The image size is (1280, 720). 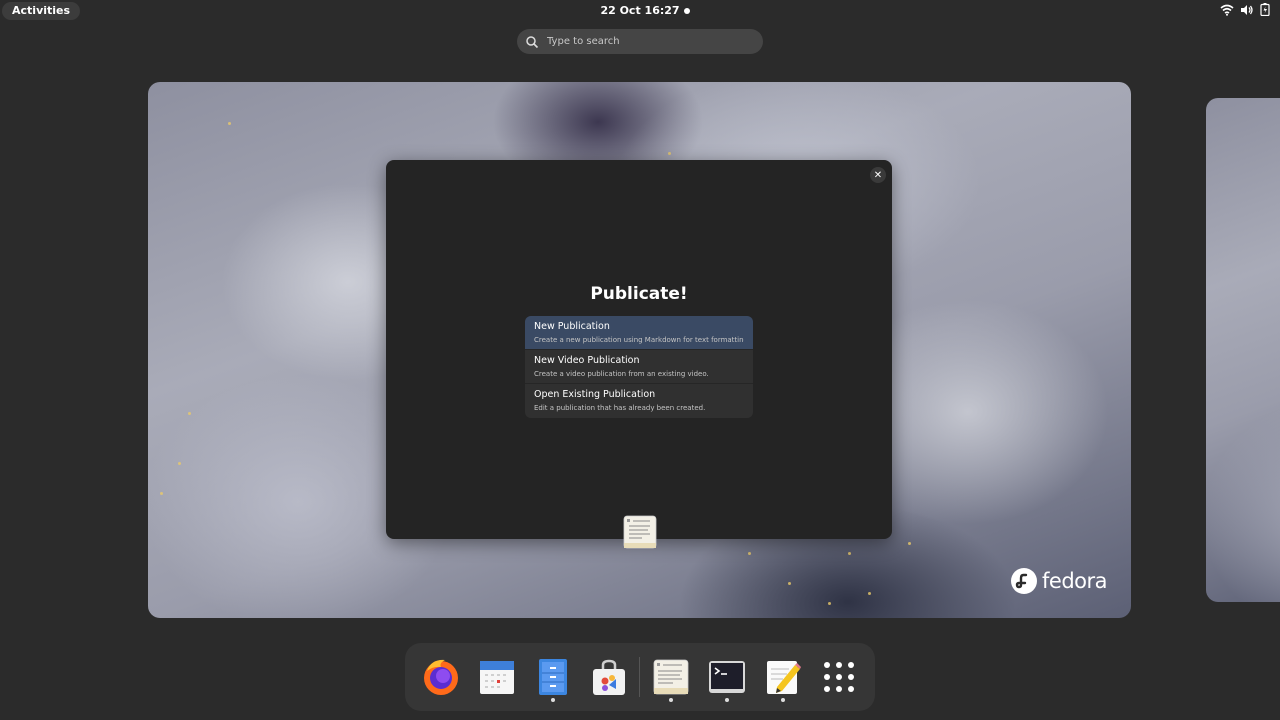 I want to click on search-bar, so click(x=640, y=41).